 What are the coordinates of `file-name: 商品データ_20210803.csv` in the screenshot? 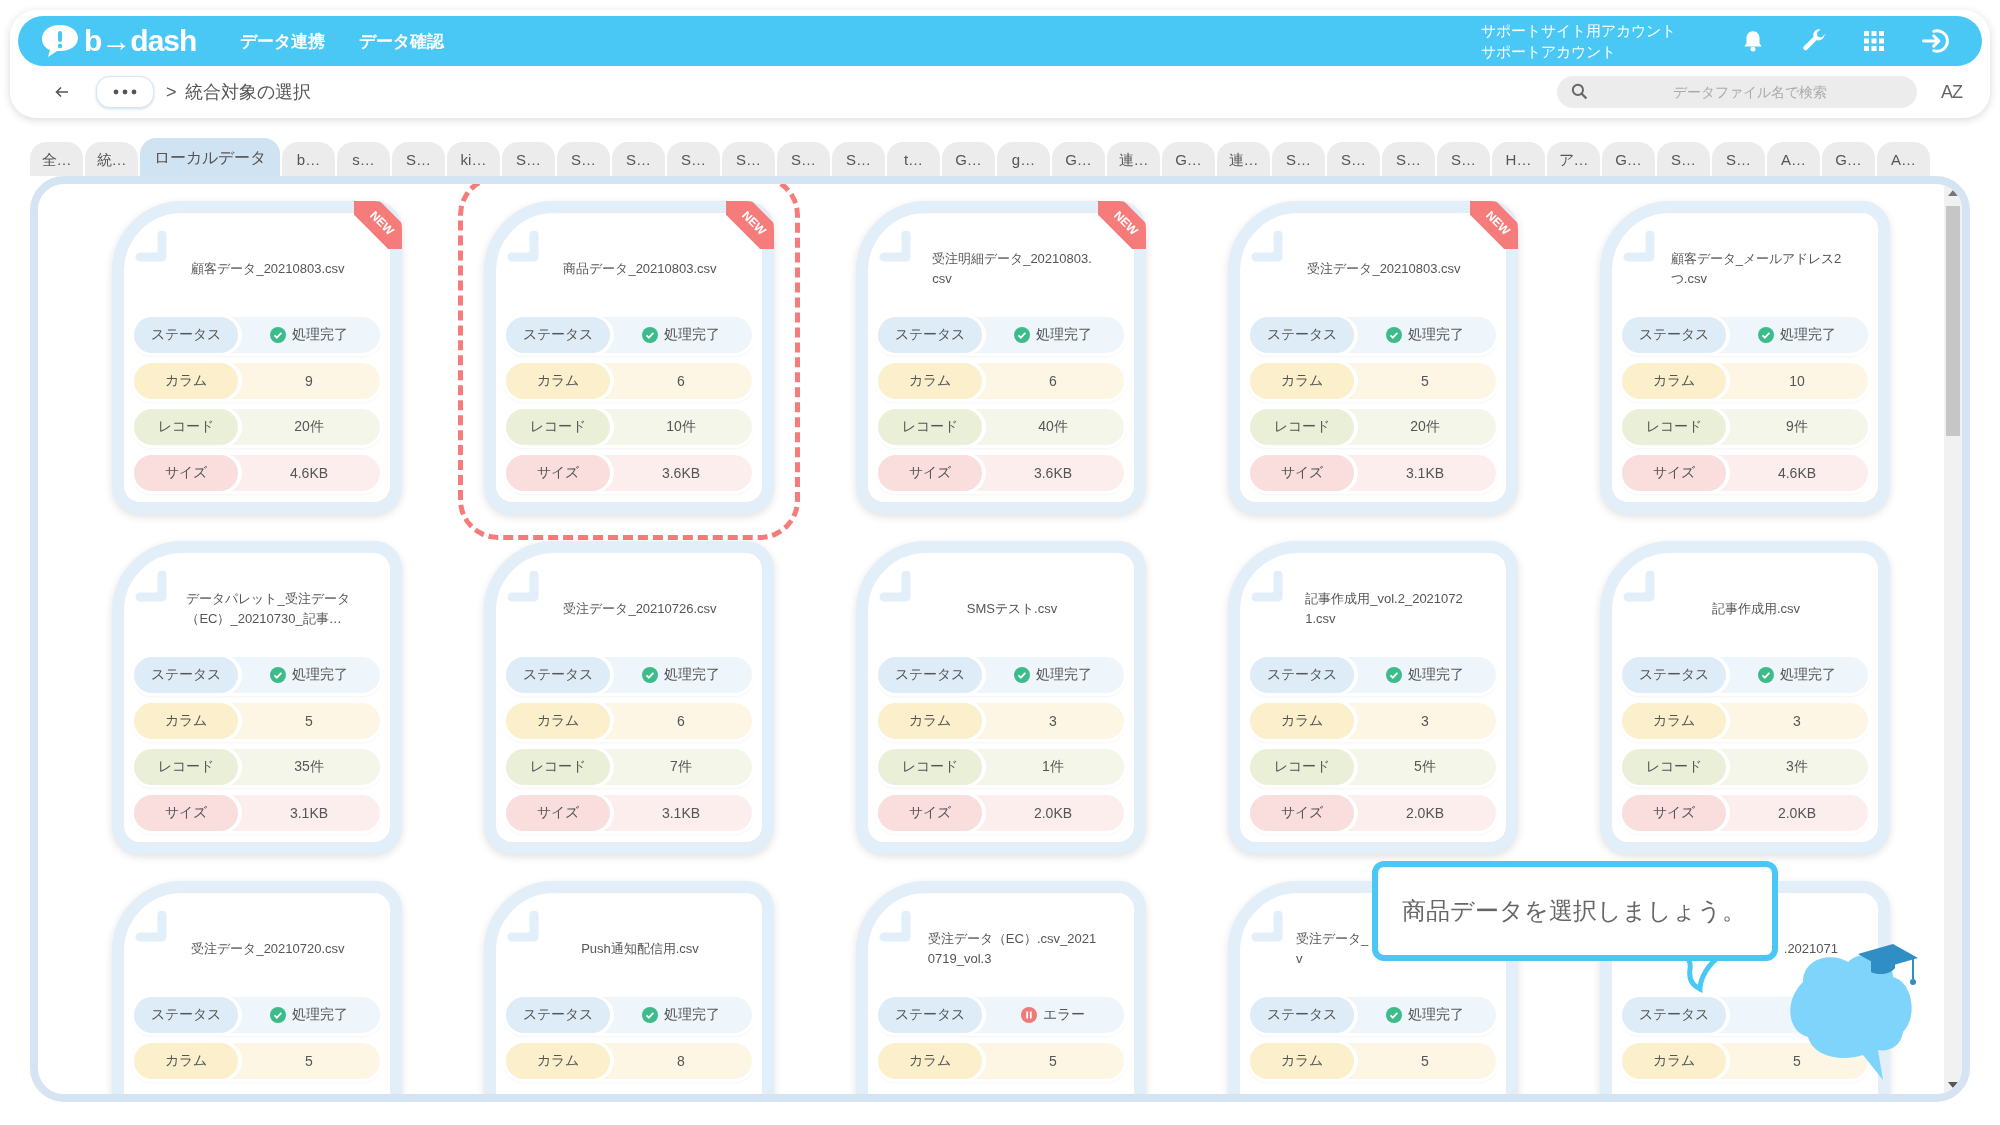 It's located at (640, 269).